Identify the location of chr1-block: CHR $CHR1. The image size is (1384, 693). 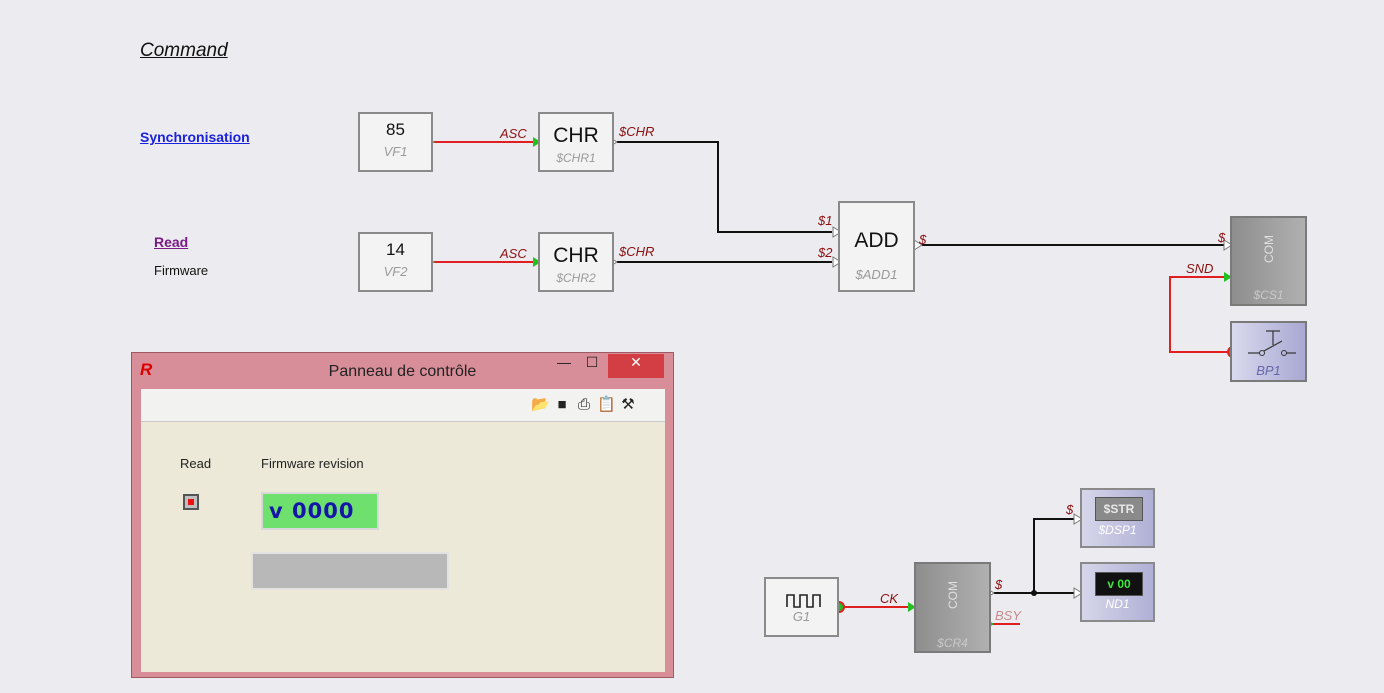
(576, 142).